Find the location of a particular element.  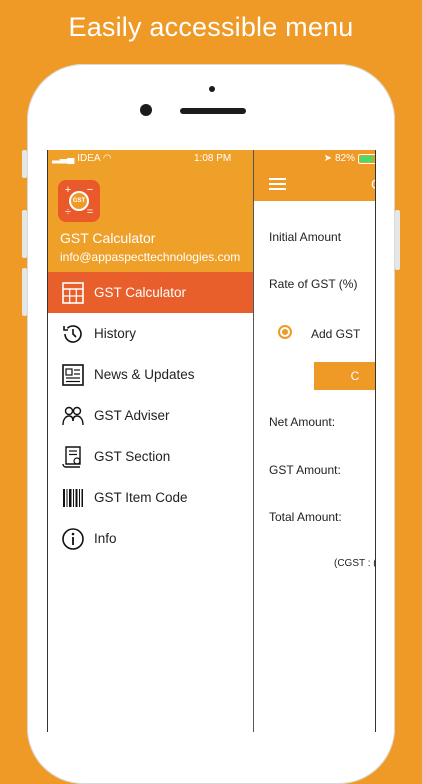

menu-item-label: History is located at coordinates (115, 333).